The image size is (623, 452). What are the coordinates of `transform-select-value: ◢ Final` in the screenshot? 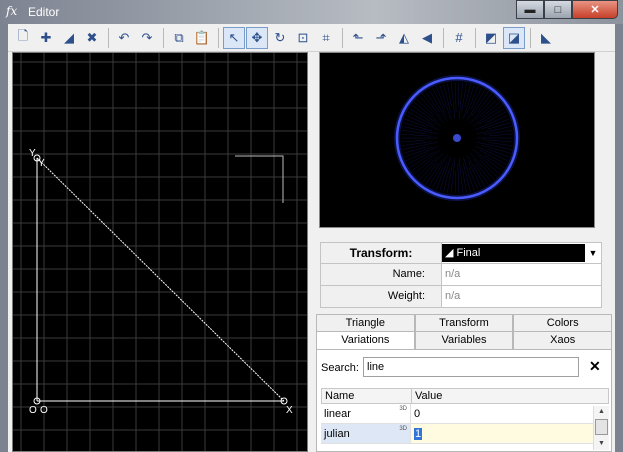 It's located at (513, 253).